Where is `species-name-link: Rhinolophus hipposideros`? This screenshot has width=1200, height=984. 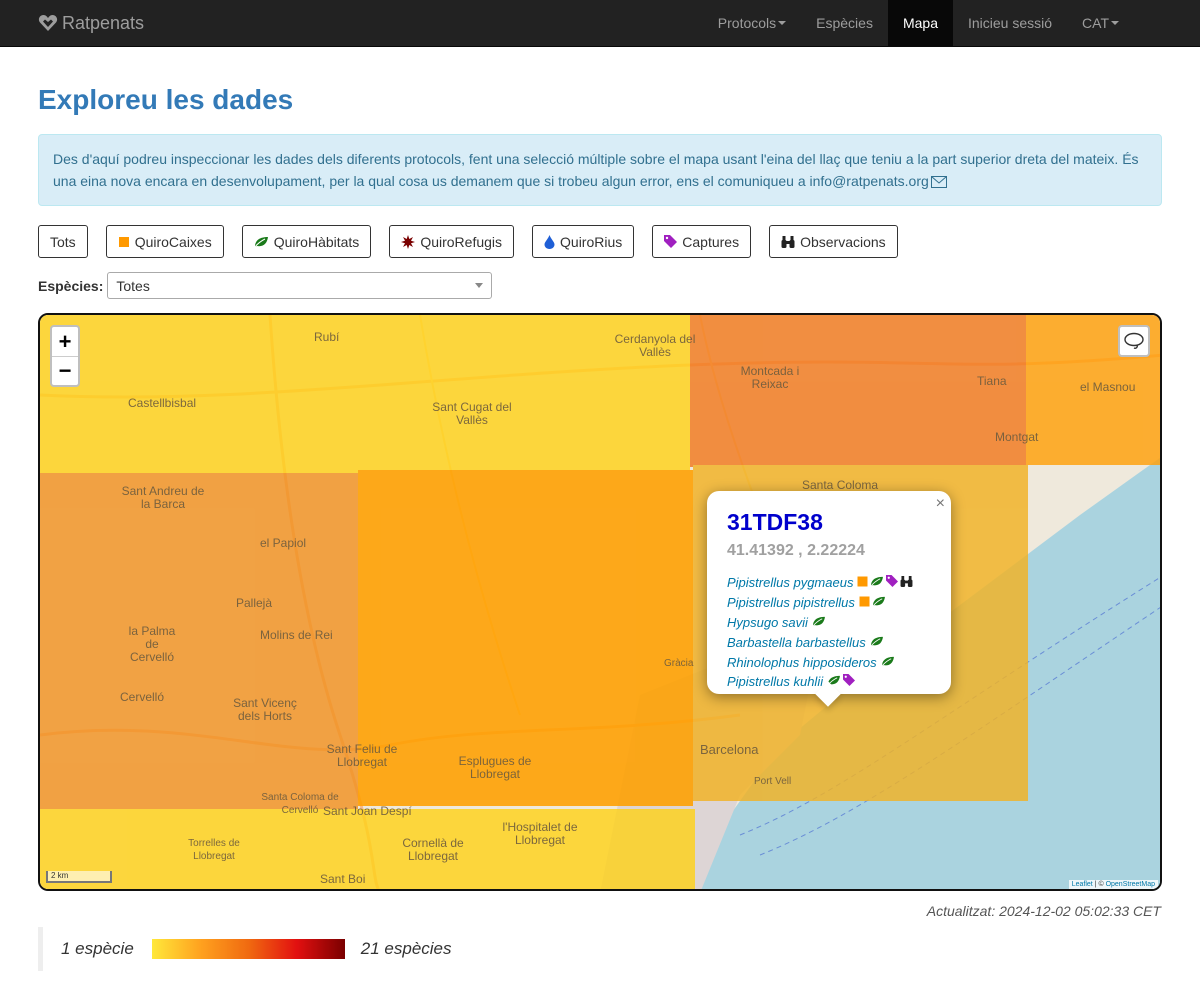
species-name-link: Rhinolophus hipposideros is located at coordinates (802, 662).